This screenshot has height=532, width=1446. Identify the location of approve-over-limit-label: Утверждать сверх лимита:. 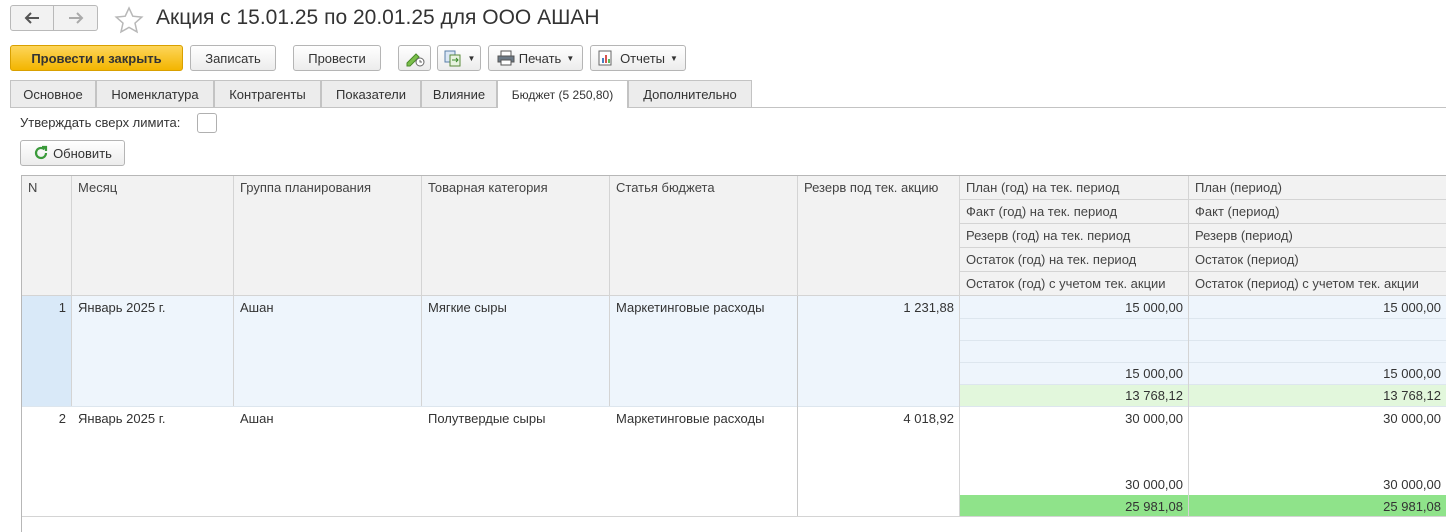
(100, 122).